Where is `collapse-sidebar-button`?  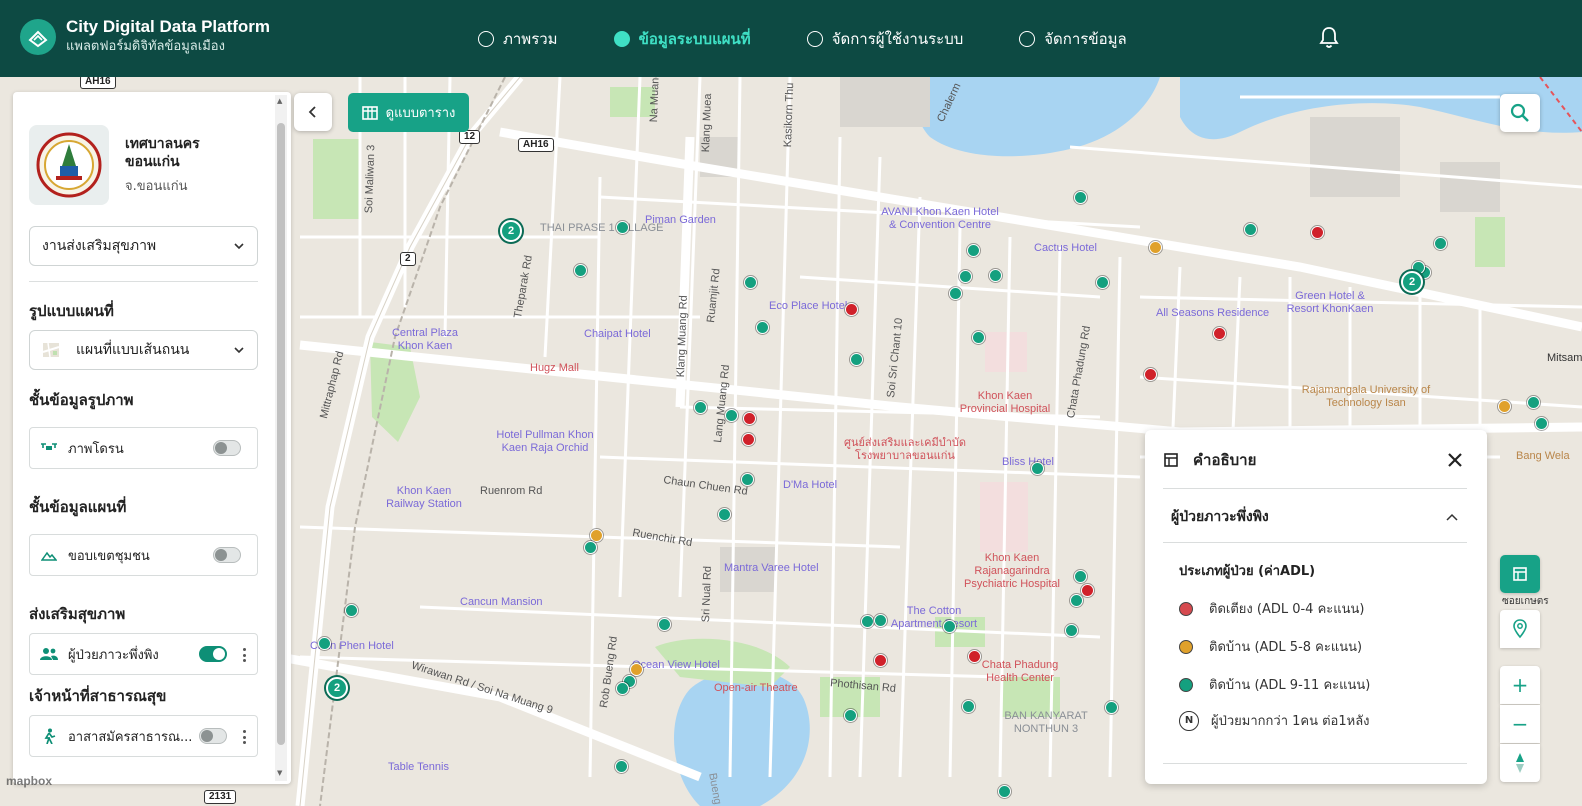
collapse-sidebar-button is located at coordinates (313, 112).